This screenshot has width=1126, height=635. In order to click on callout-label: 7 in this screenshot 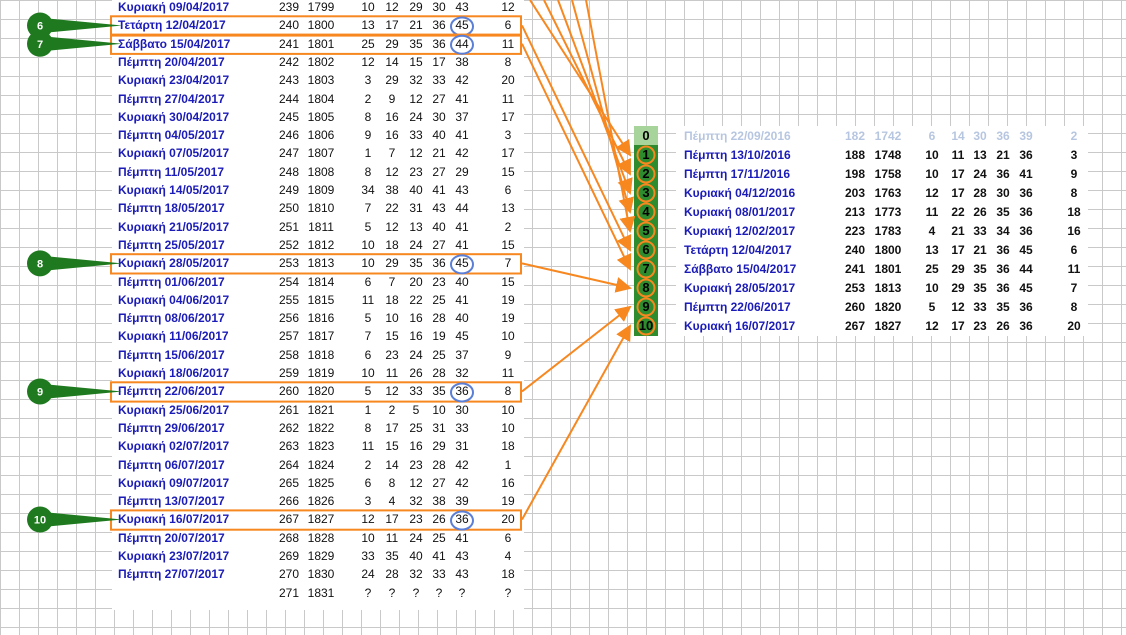, I will do `click(40, 45)`.